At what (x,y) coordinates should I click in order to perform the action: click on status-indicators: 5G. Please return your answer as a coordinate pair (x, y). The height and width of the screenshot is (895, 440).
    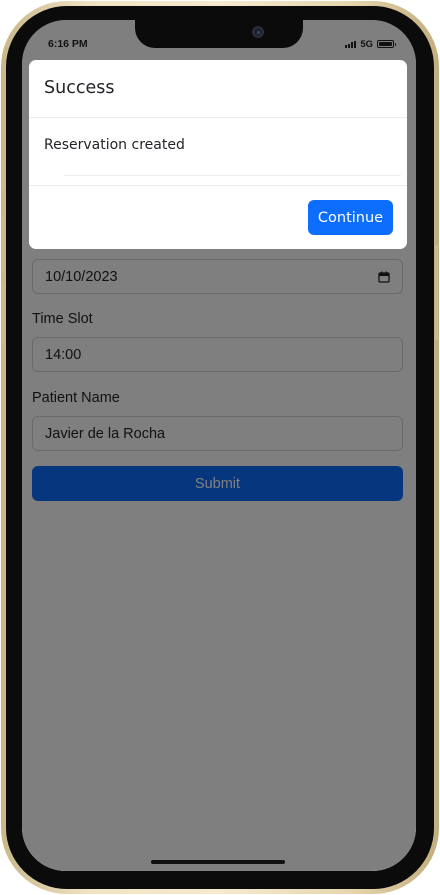
    Looking at the image, I should click on (370, 42).